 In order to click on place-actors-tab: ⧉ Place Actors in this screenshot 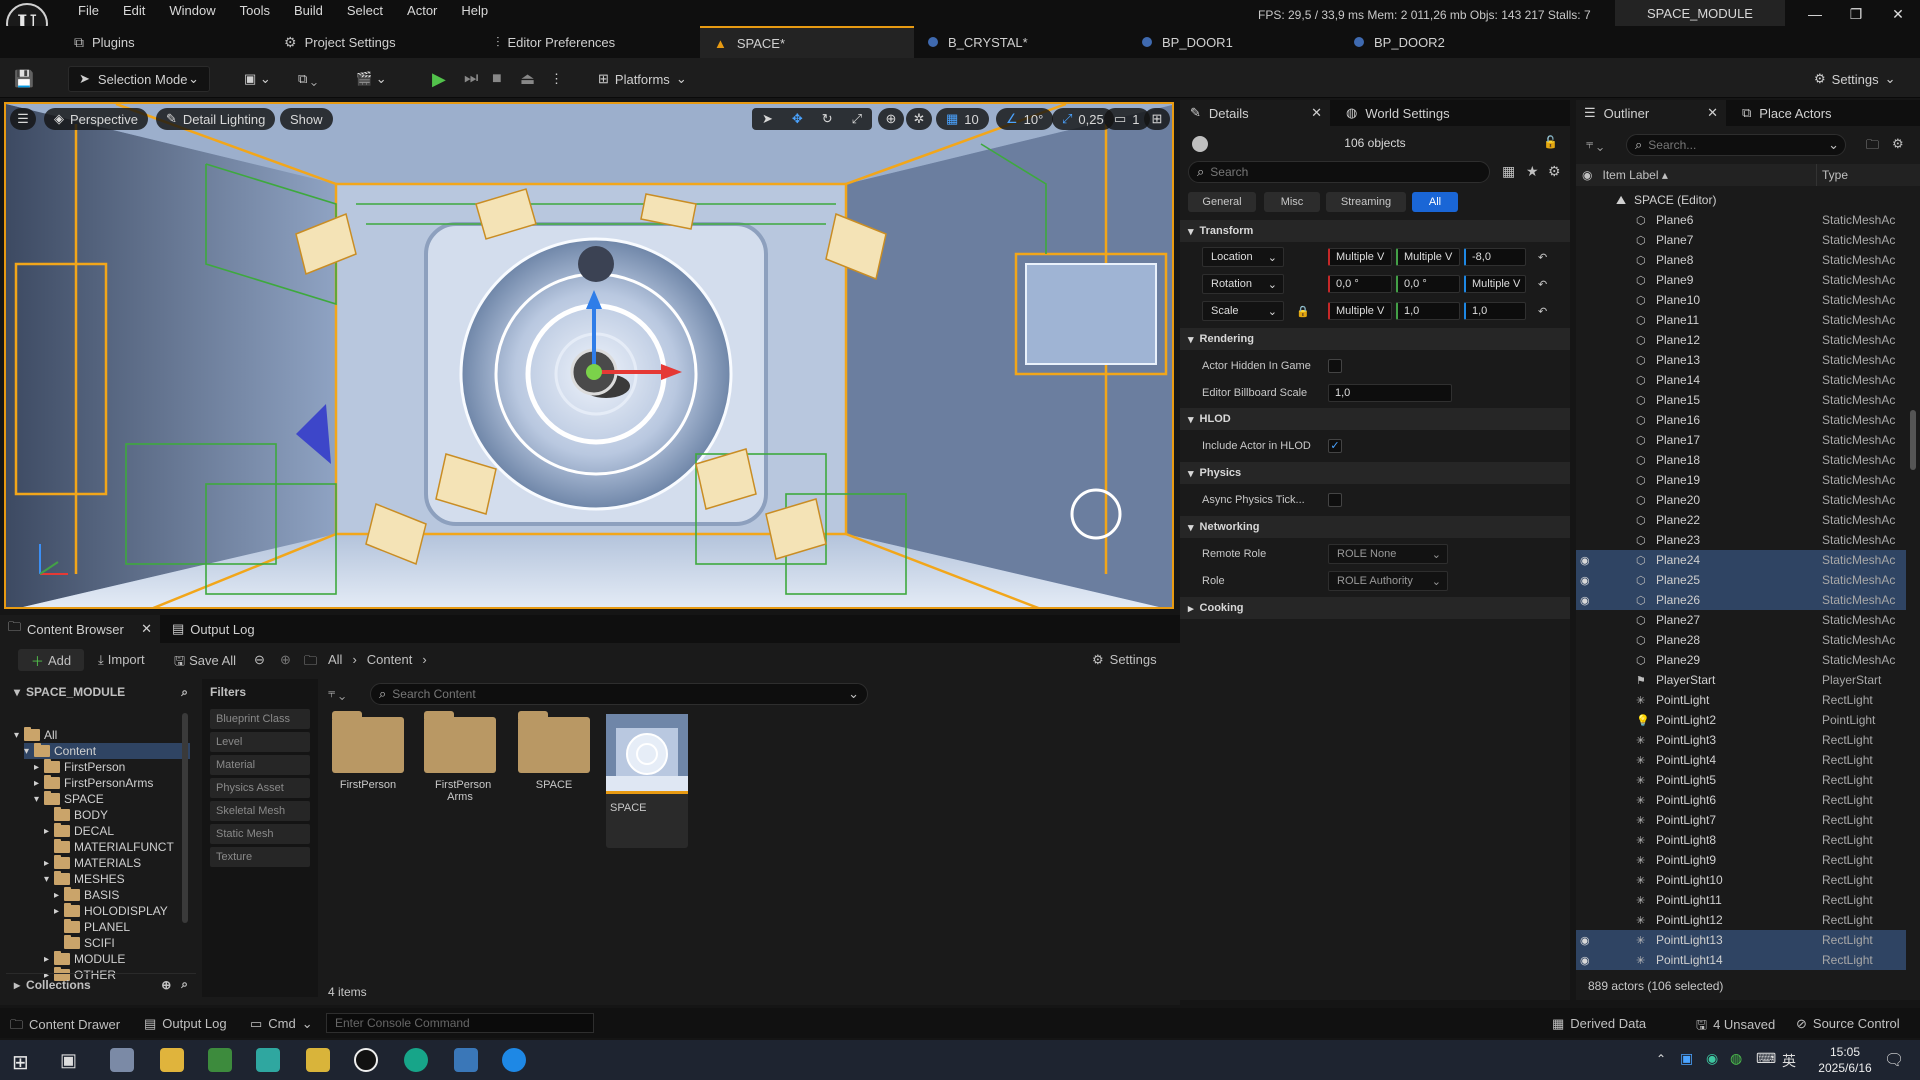, I will do `click(1787, 113)`.